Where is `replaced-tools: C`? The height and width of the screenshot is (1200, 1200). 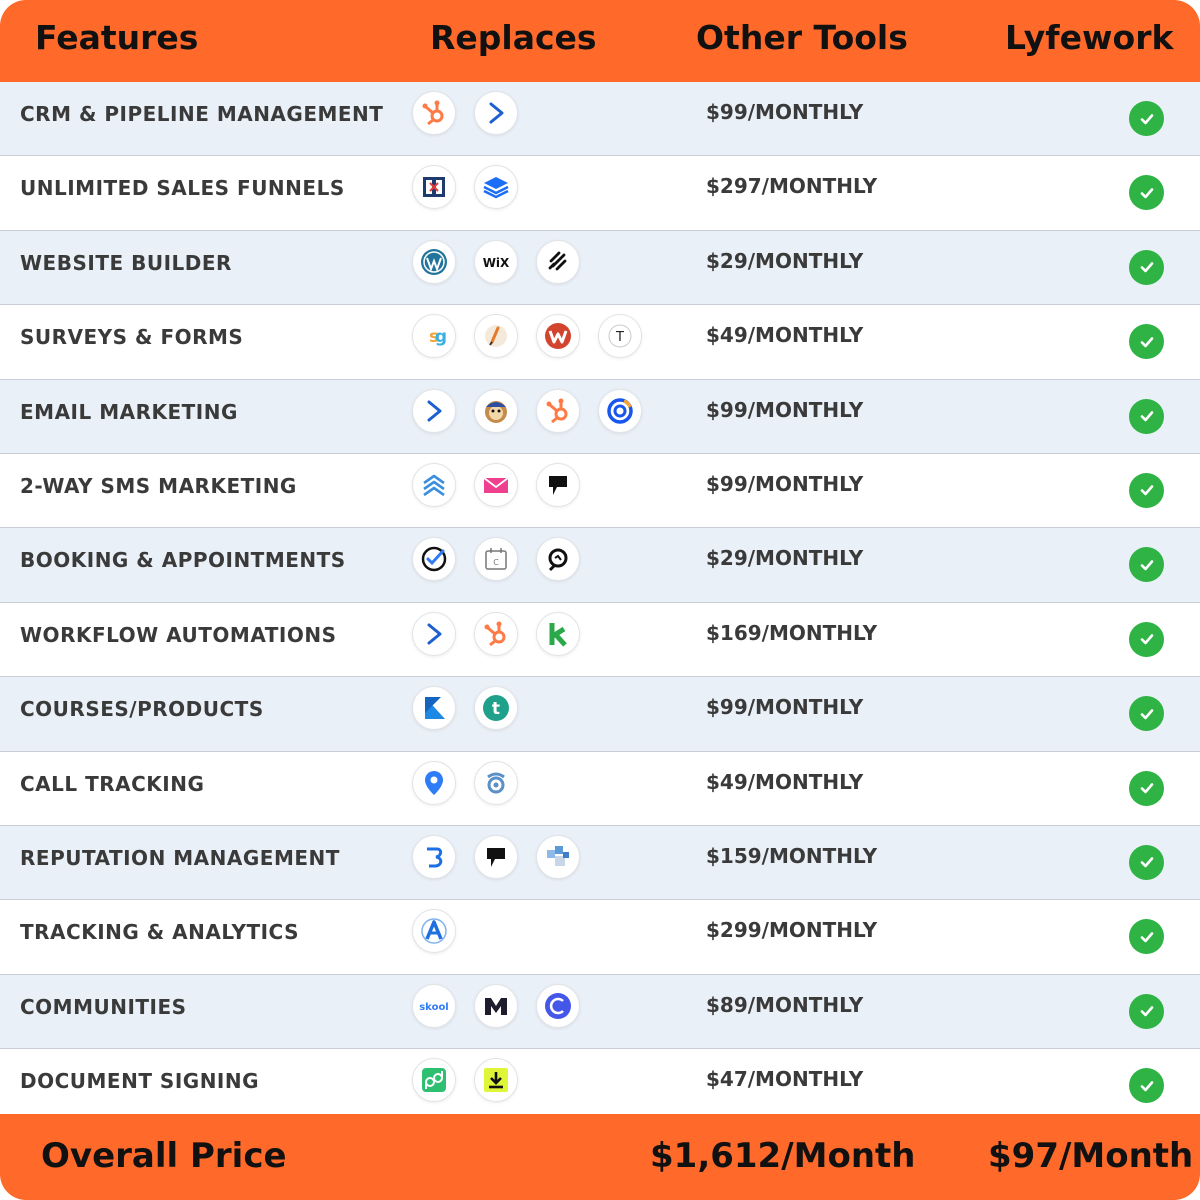
replaced-tools: C is located at coordinates (496, 561).